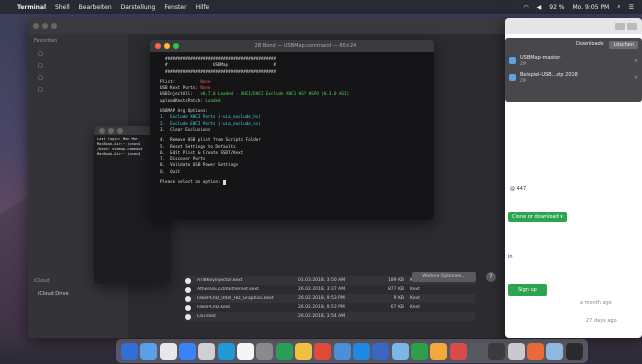 This screenshot has height=364, width=642. Describe the element at coordinates (175, 7) in the screenshot. I see `menu-window: Fenster` at that location.